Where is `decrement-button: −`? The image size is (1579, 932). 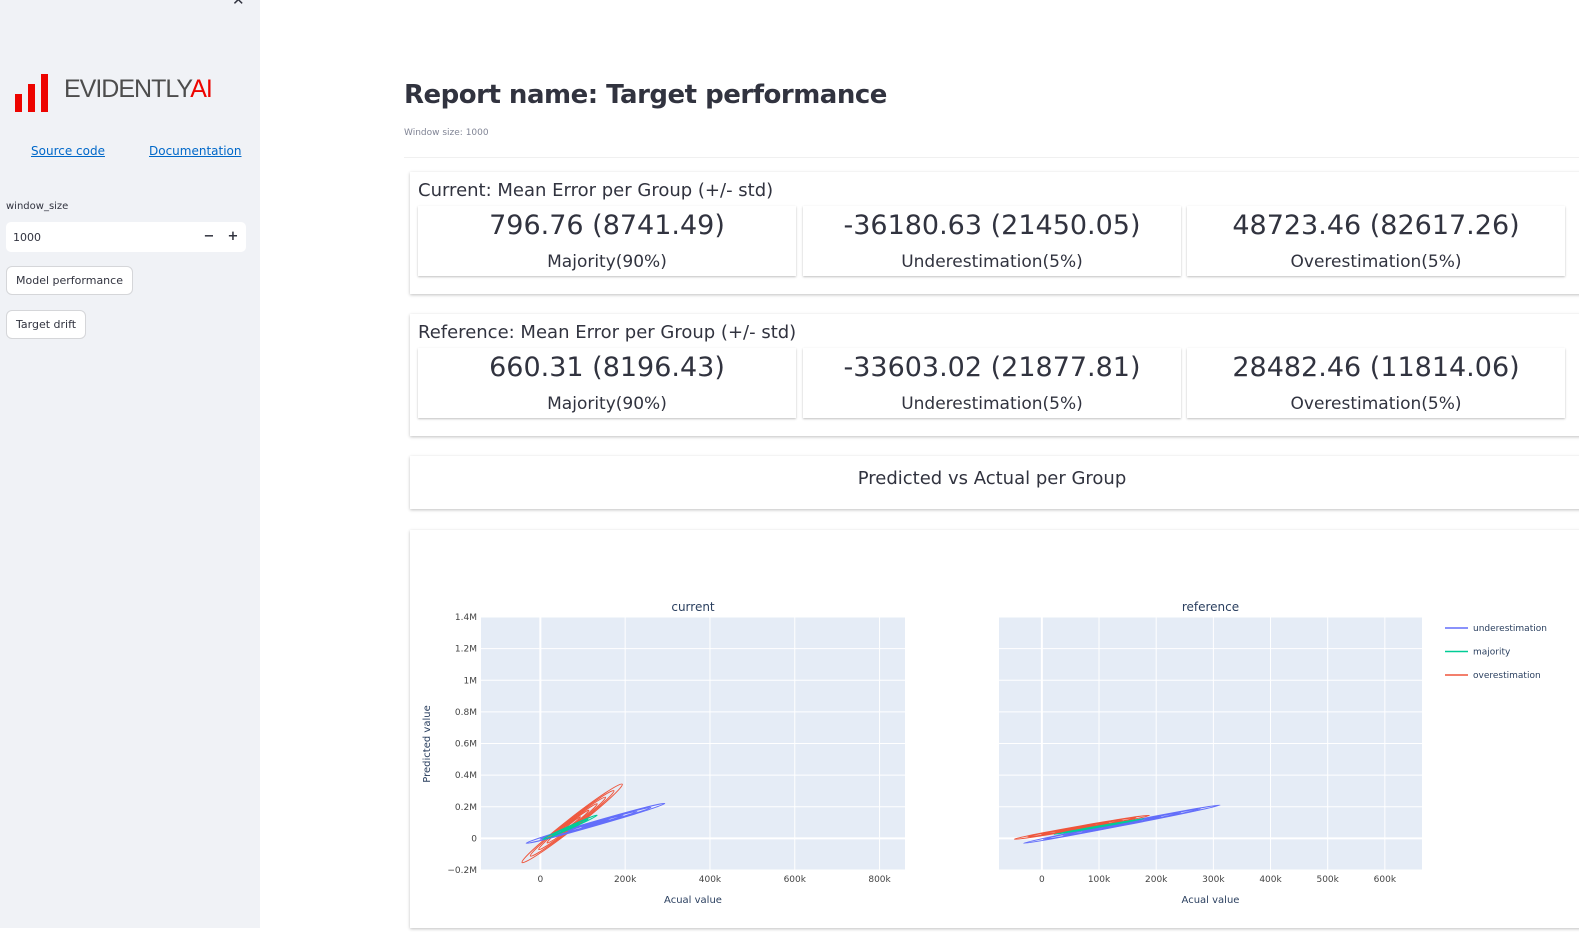 decrement-button: − is located at coordinates (209, 237).